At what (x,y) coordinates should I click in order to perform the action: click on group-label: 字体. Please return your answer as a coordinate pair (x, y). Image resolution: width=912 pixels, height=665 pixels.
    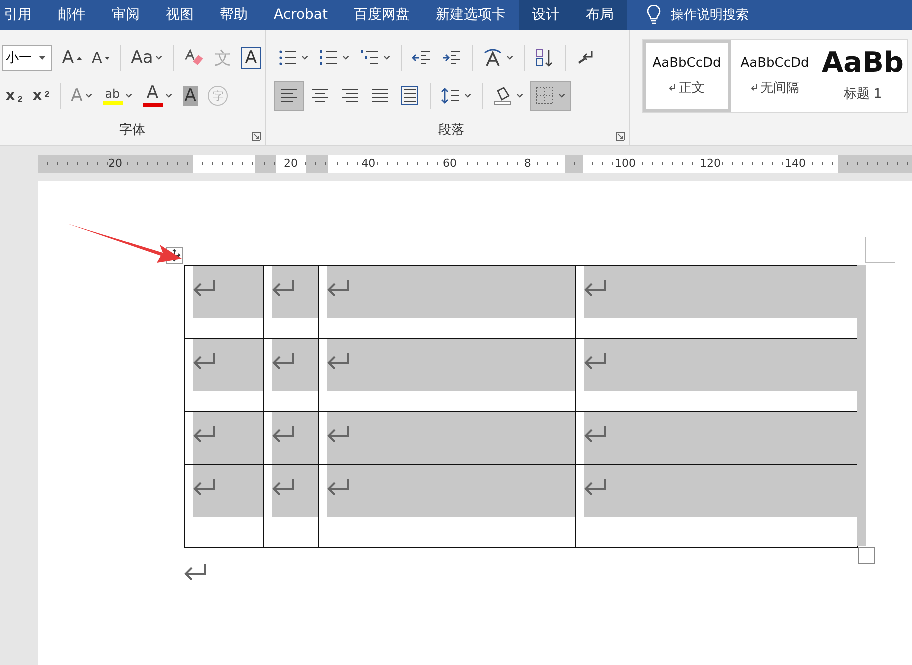
    Looking at the image, I should click on (132, 130).